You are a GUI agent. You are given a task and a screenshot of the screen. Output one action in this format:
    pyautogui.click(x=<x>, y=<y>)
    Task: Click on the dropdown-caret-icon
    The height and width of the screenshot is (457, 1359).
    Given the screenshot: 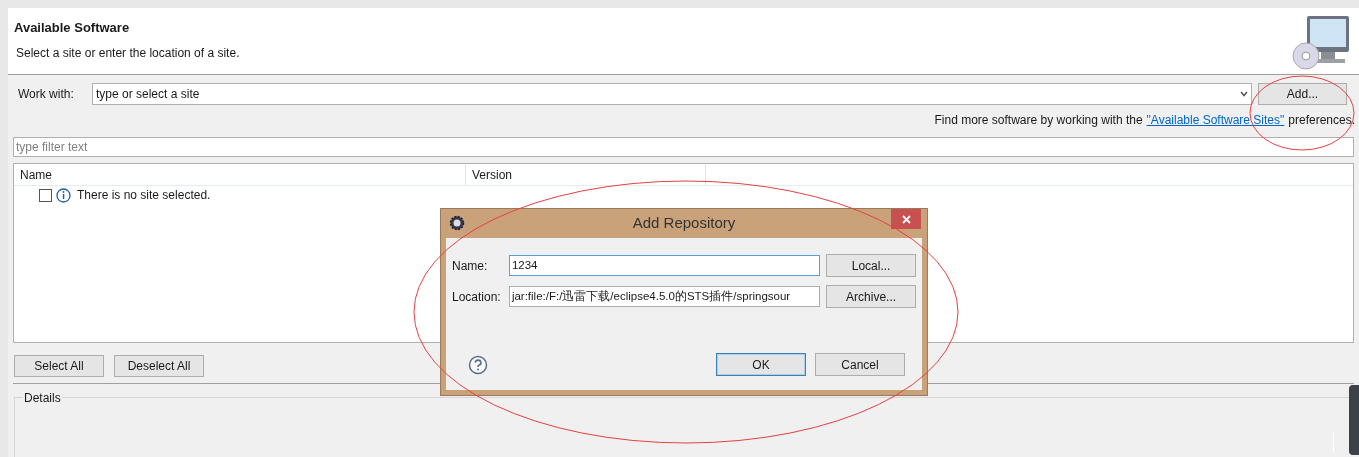 What is the action you would take?
    pyautogui.click(x=1244, y=94)
    